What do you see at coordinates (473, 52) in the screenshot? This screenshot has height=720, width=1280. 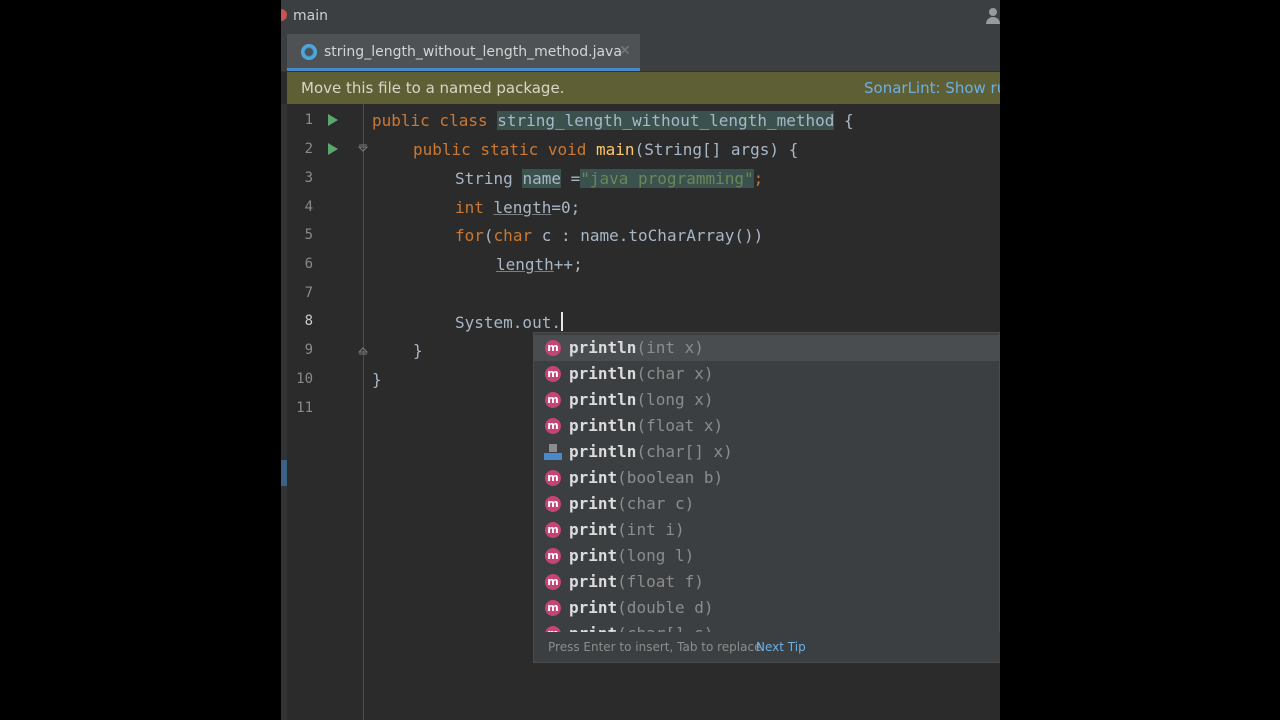 I see `tab-label: string_length_without_length_method.java` at bounding box center [473, 52].